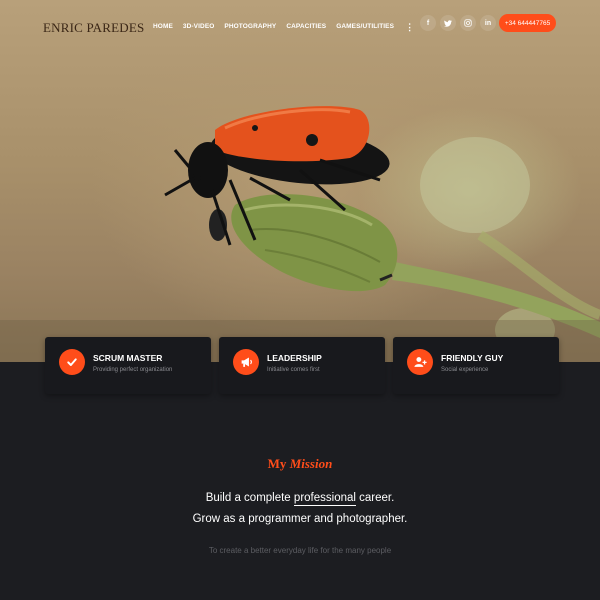  Describe the element at coordinates (488, 23) in the screenshot. I see `linkedin-icon: in` at that location.